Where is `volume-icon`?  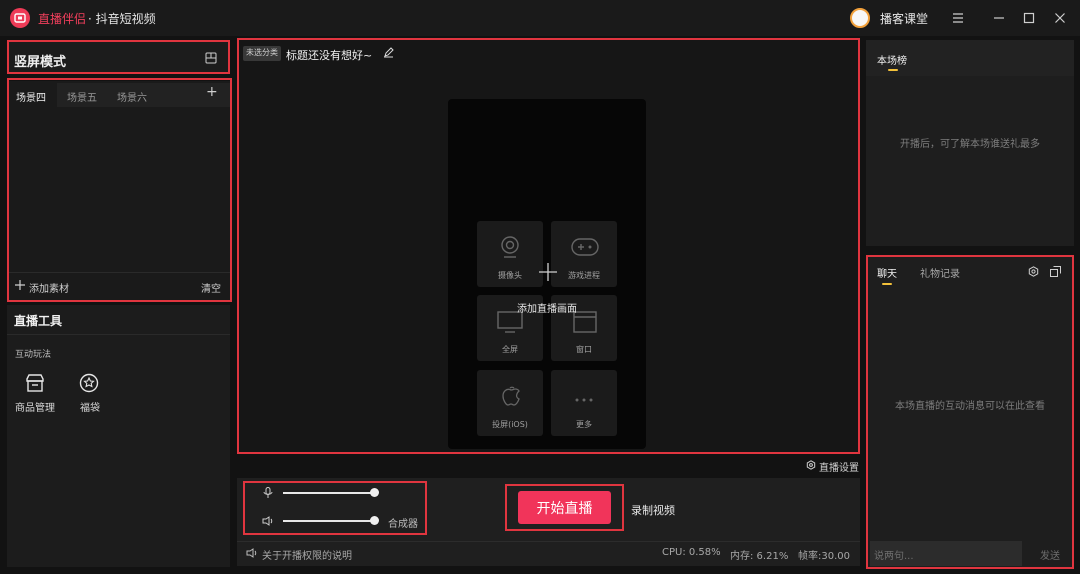 volume-icon is located at coordinates (252, 554).